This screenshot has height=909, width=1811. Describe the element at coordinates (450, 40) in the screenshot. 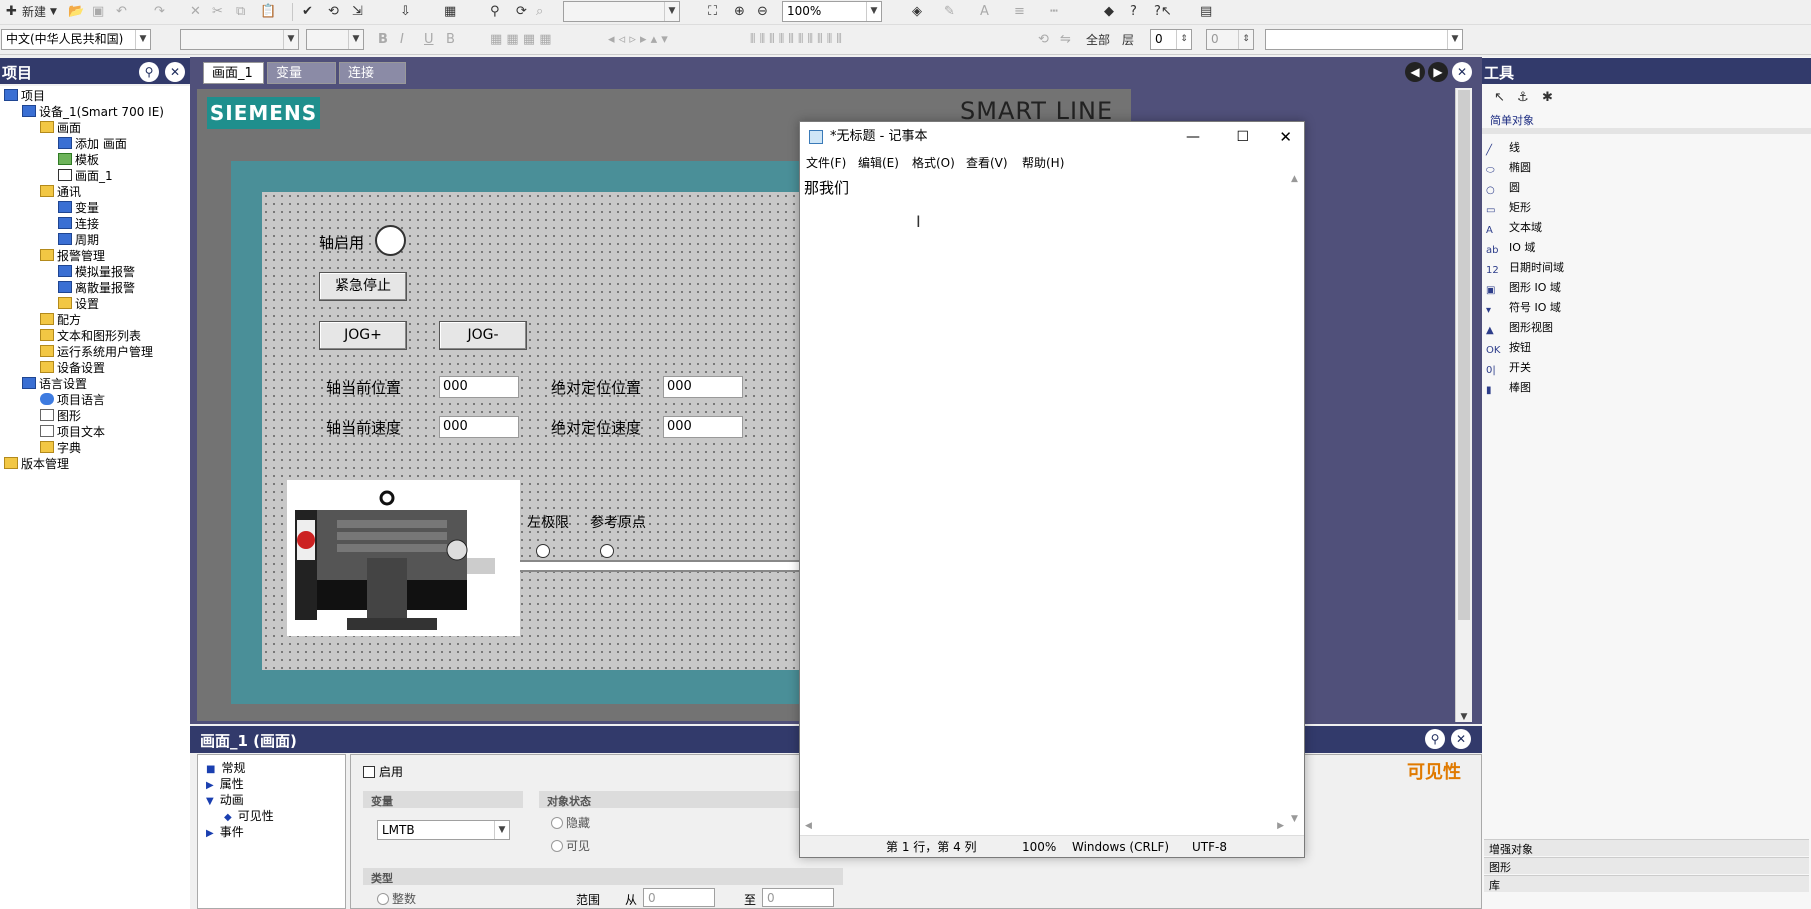

I see `strike-icon: B` at that location.